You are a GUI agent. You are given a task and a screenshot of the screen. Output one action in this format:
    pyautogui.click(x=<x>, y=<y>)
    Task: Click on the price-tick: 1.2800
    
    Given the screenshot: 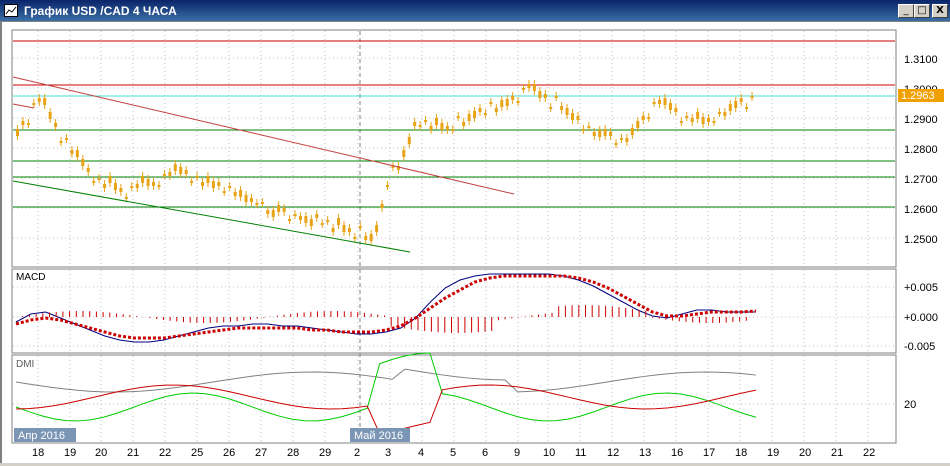 What is the action you would take?
    pyautogui.click(x=921, y=150)
    